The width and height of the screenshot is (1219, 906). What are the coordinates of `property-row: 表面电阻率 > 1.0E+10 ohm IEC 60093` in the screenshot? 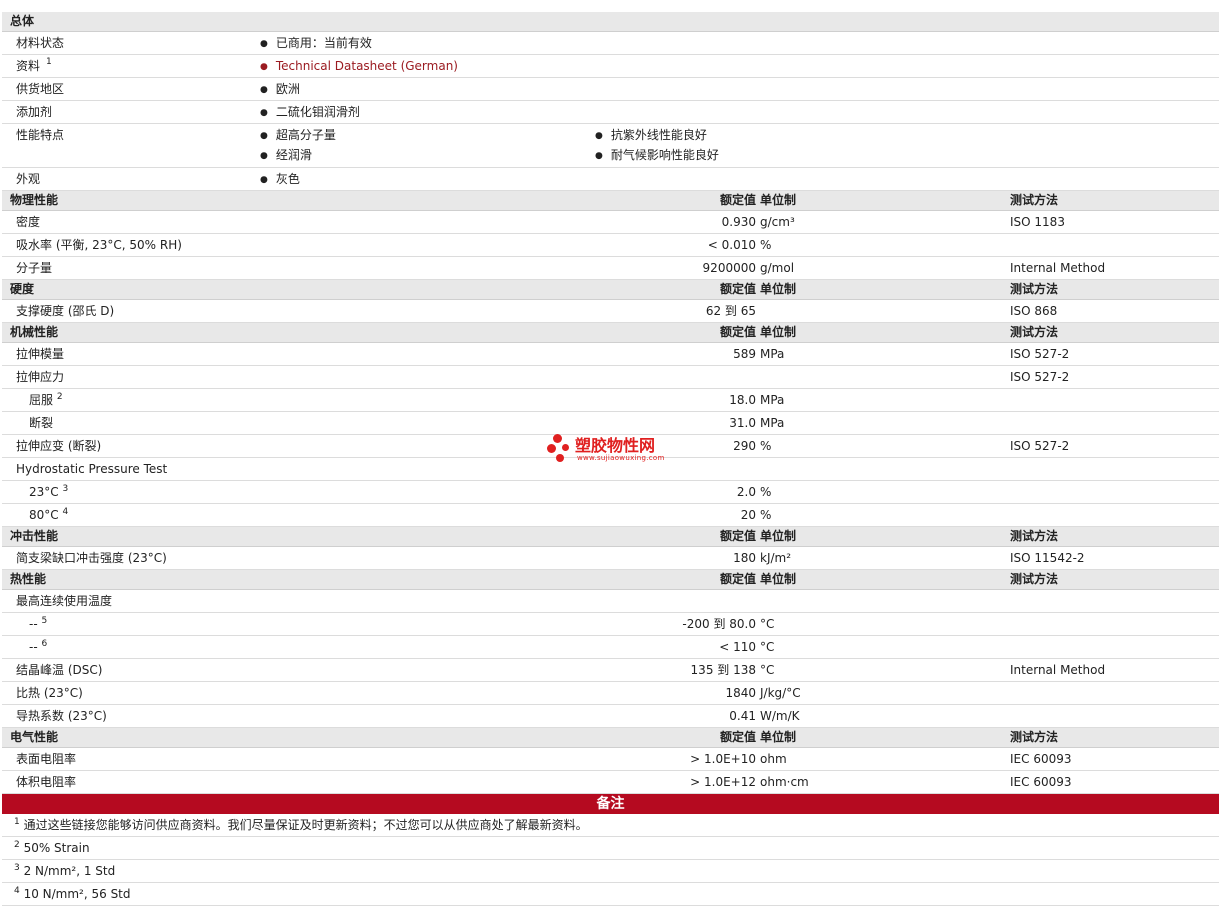 It's located at (610, 759).